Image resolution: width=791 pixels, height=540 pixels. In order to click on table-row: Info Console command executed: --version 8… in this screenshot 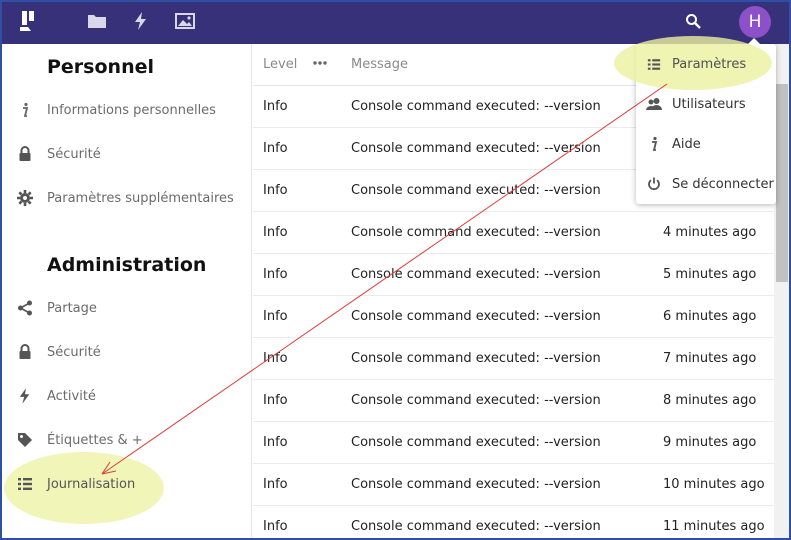, I will do `click(513, 401)`.